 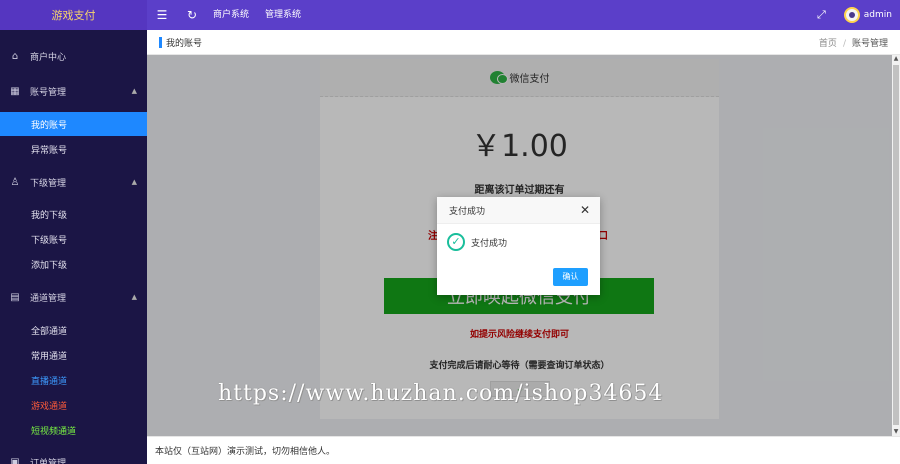 What do you see at coordinates (73, 214) in the screenshot?
I see `sidebar-item-my-subordinates: 我的下级` at bounding box center [73, 214].